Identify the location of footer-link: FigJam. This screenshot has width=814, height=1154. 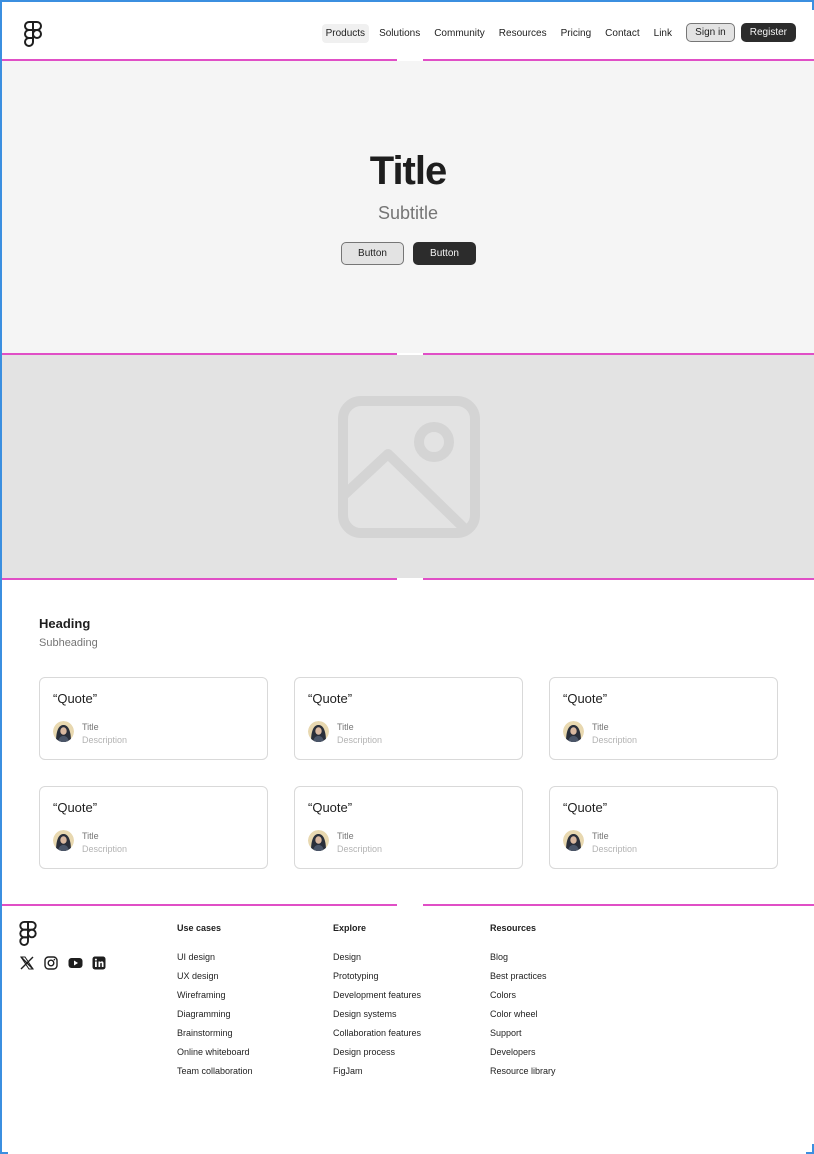
(377, 1074).